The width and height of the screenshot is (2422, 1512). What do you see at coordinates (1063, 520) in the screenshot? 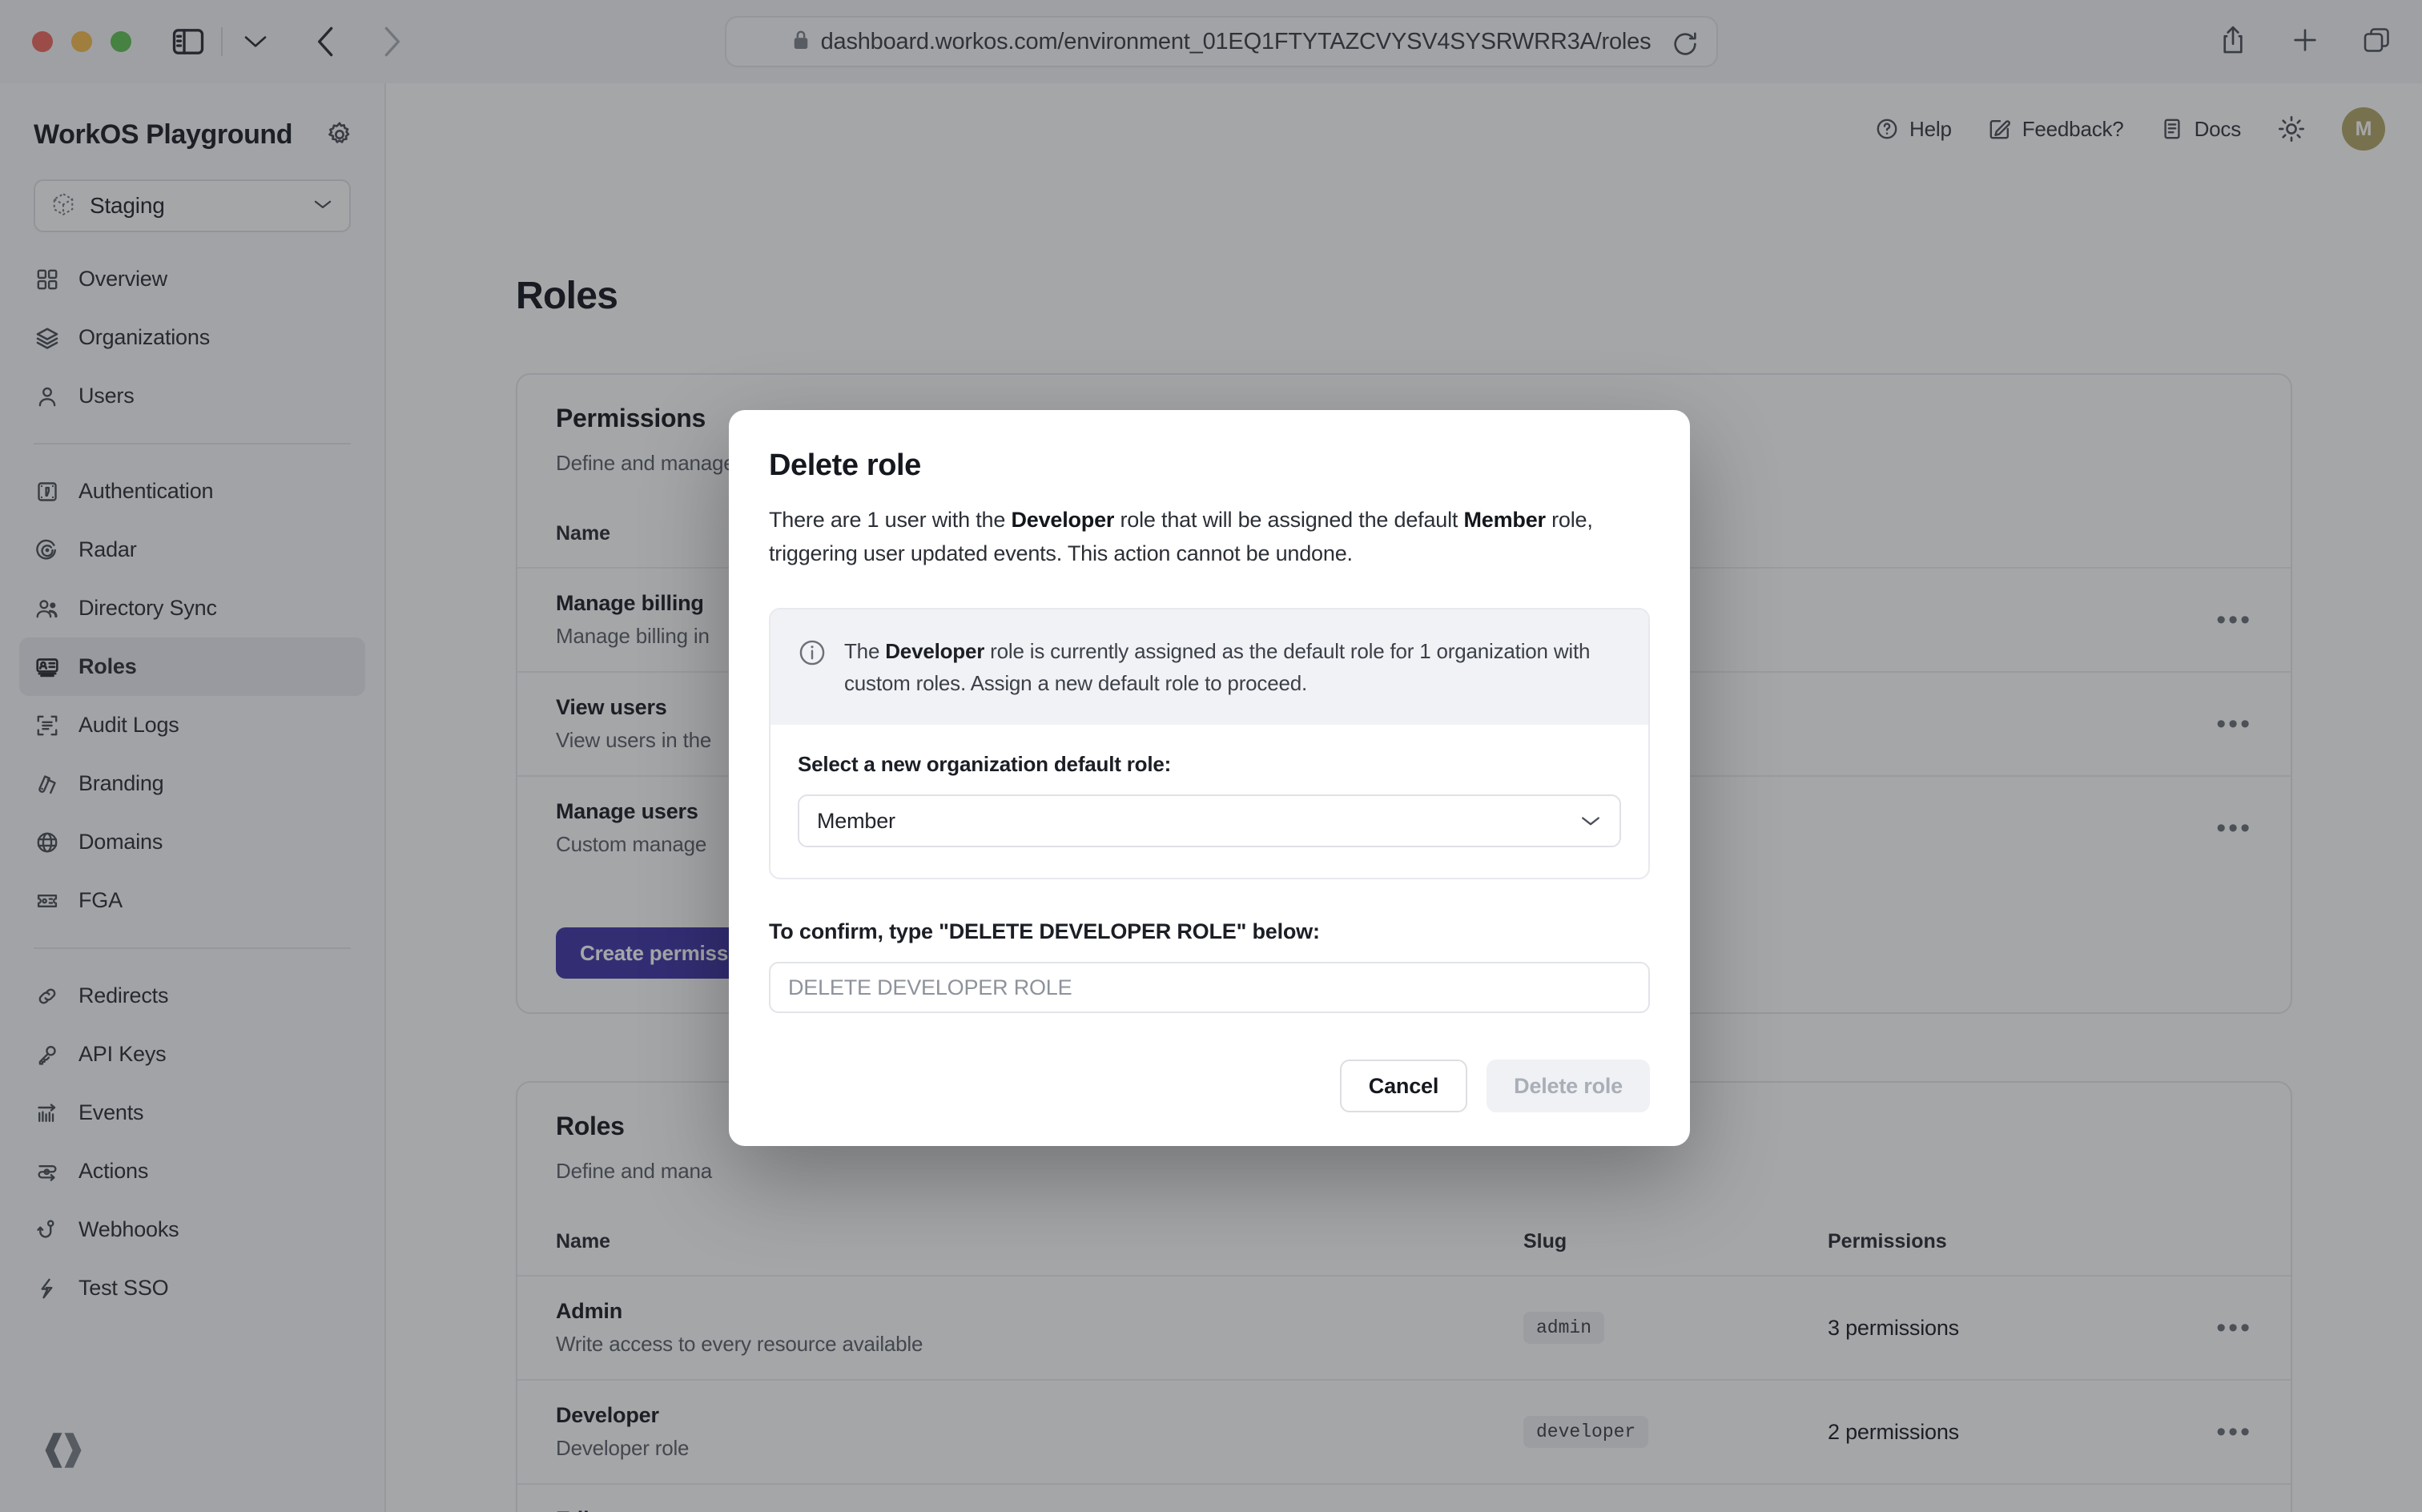
I see `modal-desc-role-name: Developer` at bounding box center [1063, 520].